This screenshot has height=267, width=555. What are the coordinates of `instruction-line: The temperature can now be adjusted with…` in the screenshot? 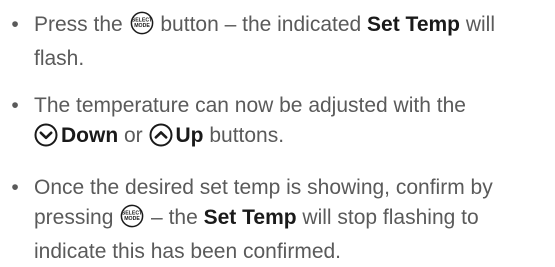 It's located at (293, 106).